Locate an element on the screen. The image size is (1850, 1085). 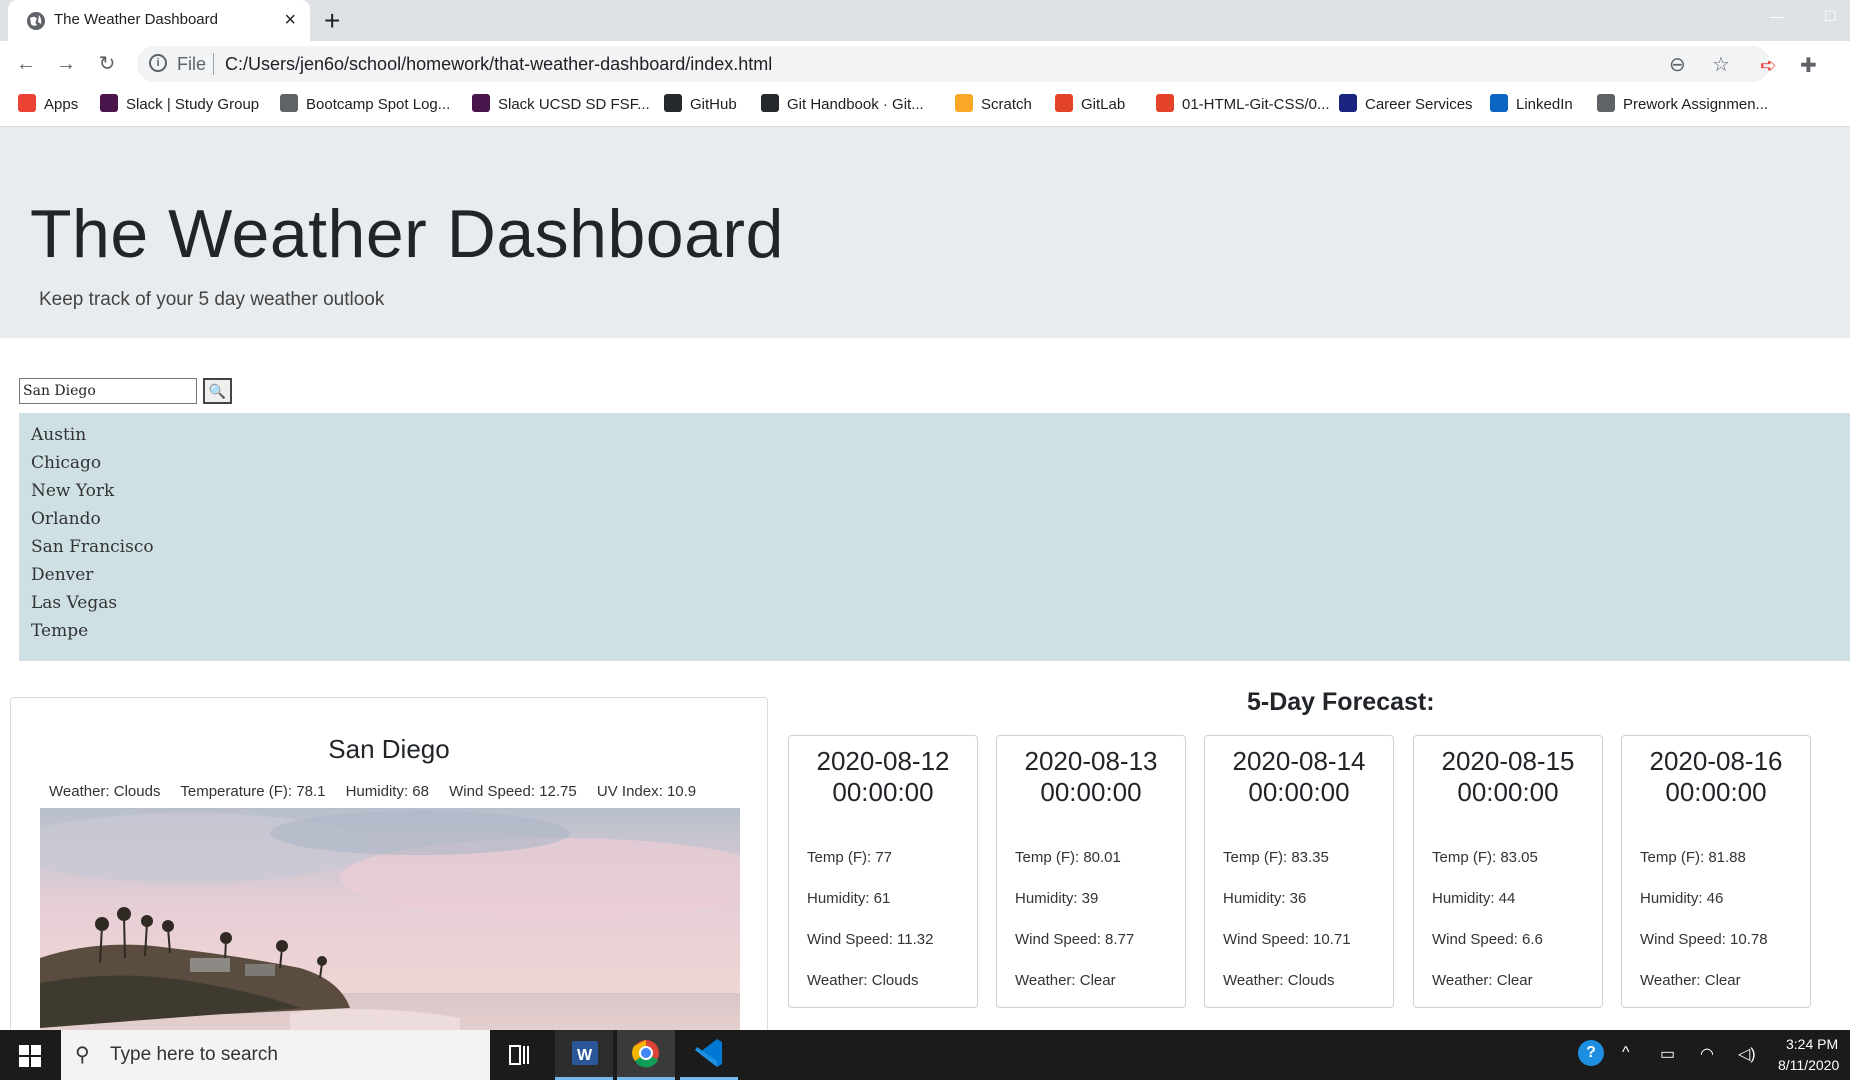
city-list-item: Chicago is located at coordinates (66, 463).